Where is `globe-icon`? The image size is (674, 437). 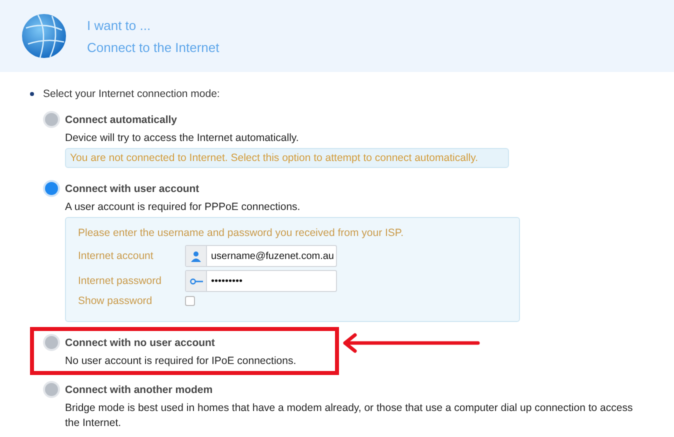
globe-icon is located at coordinates (44, 36).